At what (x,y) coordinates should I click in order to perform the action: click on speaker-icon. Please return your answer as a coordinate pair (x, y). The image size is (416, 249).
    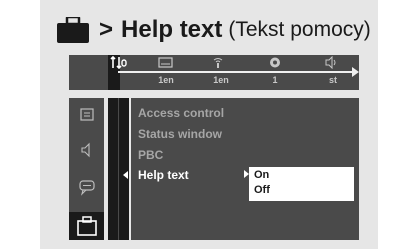
    Looking at the image, I should click on (87, 150).